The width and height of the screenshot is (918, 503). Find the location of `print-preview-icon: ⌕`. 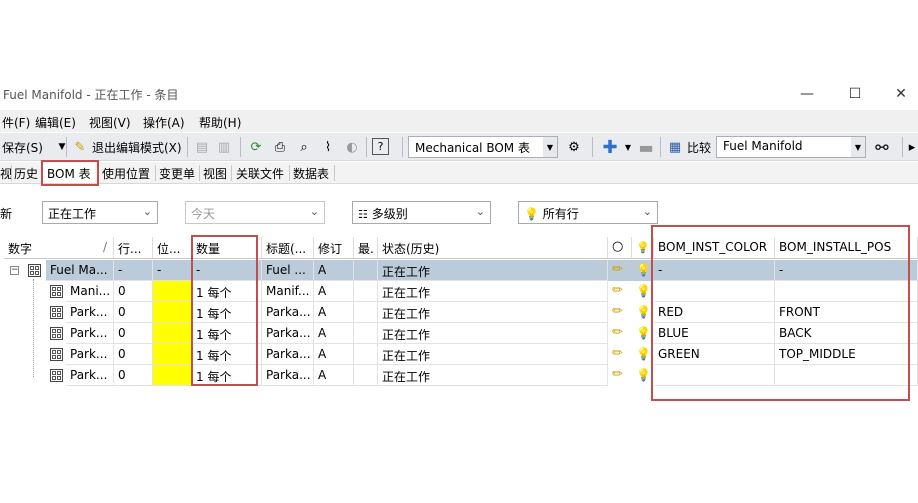

print-preview-icon: ⌕ is located at coordinates (304, 147).